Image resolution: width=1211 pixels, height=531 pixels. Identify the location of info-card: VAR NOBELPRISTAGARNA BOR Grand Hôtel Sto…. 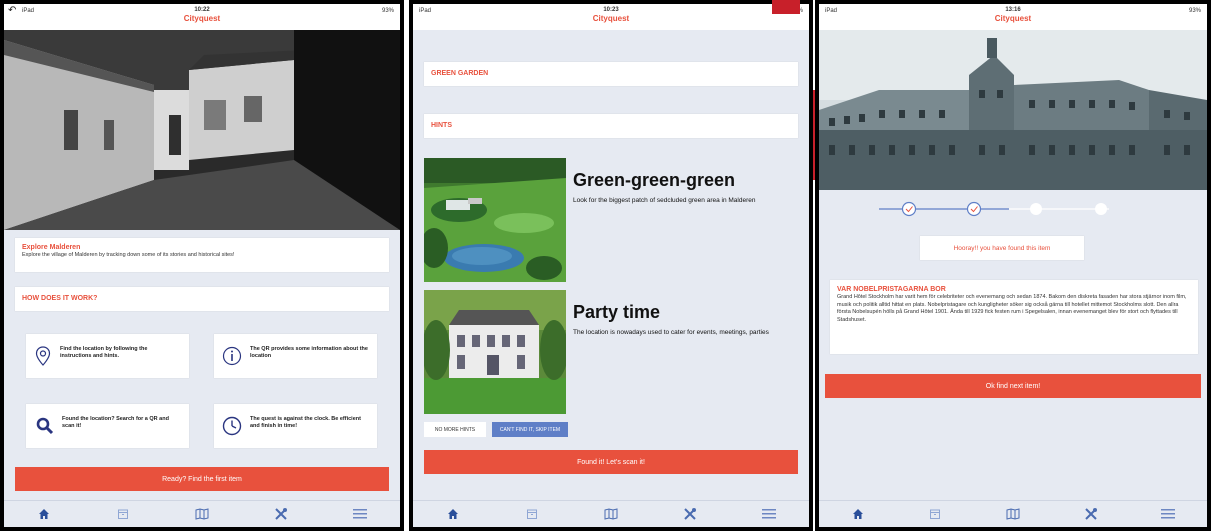
(1014, 317).